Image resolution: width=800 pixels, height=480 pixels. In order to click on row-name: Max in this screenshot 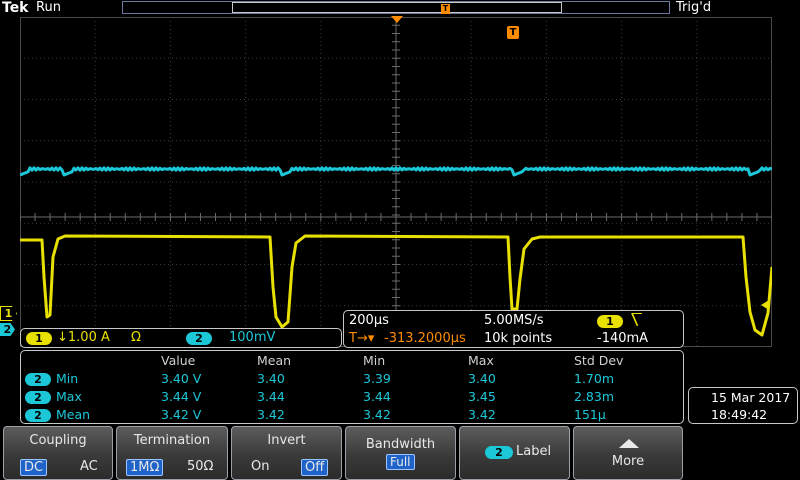, I will do `click(69, 396)`.